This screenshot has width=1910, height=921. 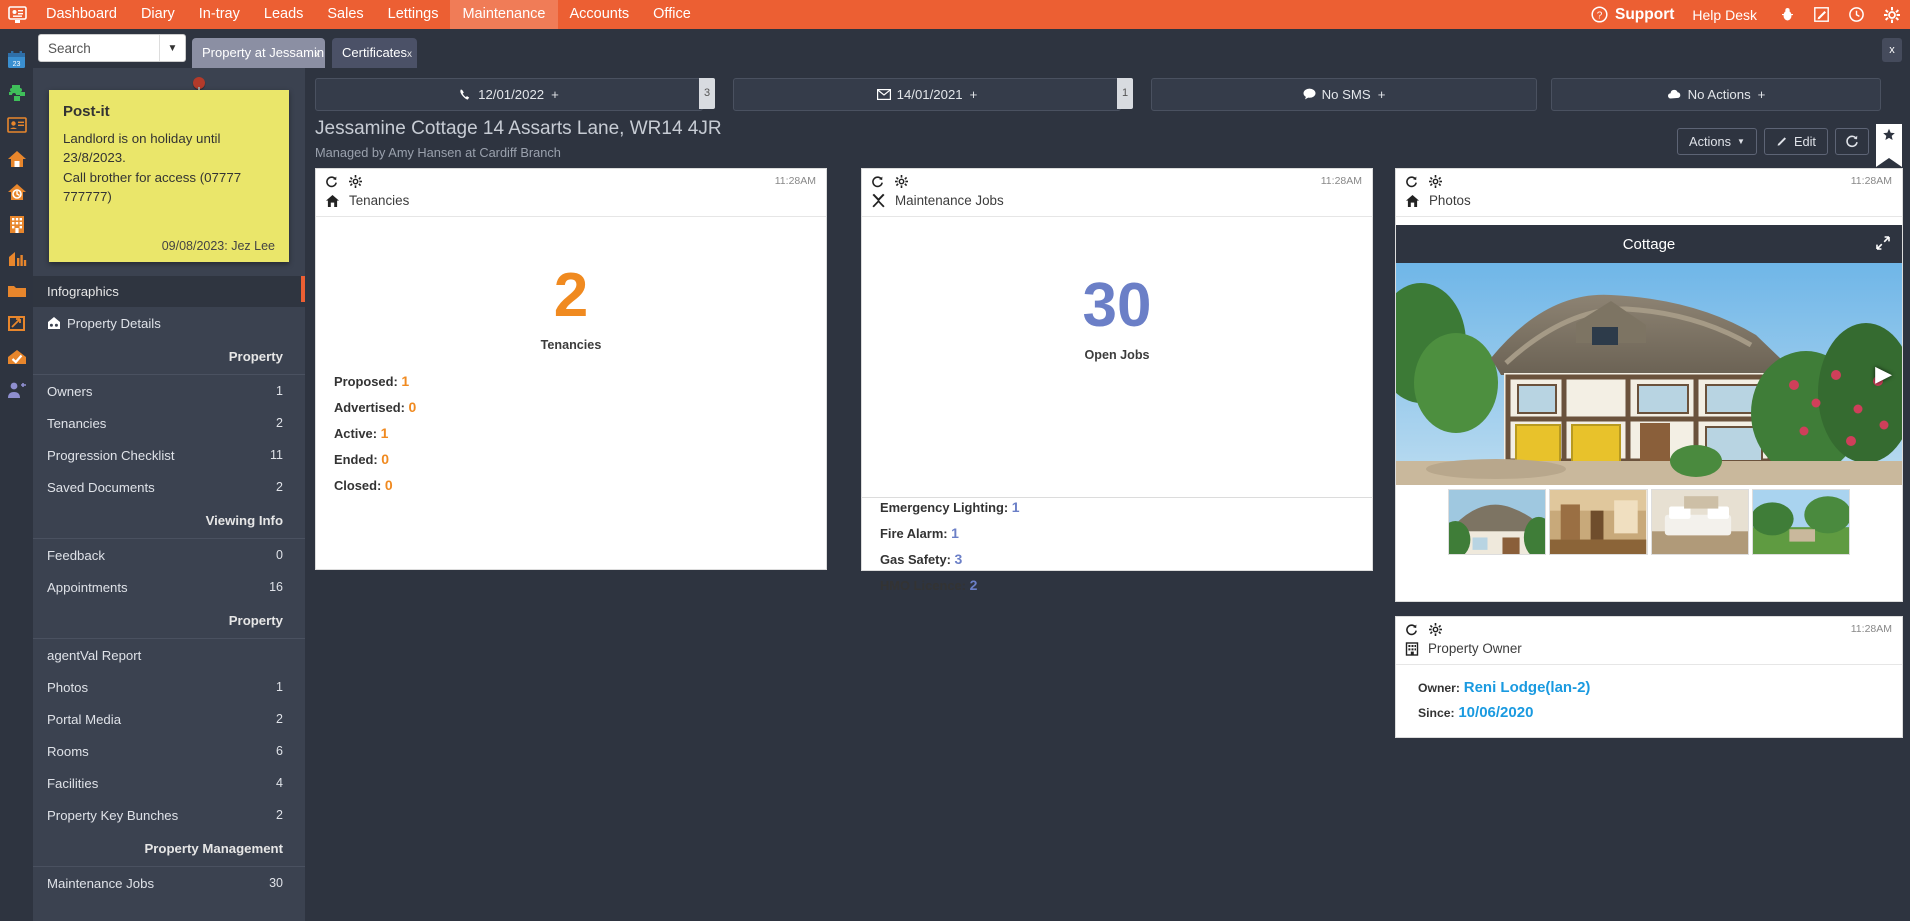 What do you see at coordinates (169, 783) in the screenshot?
I see `sidebar-item-facilities: Facilities 4` at bounding box center [169, 783].